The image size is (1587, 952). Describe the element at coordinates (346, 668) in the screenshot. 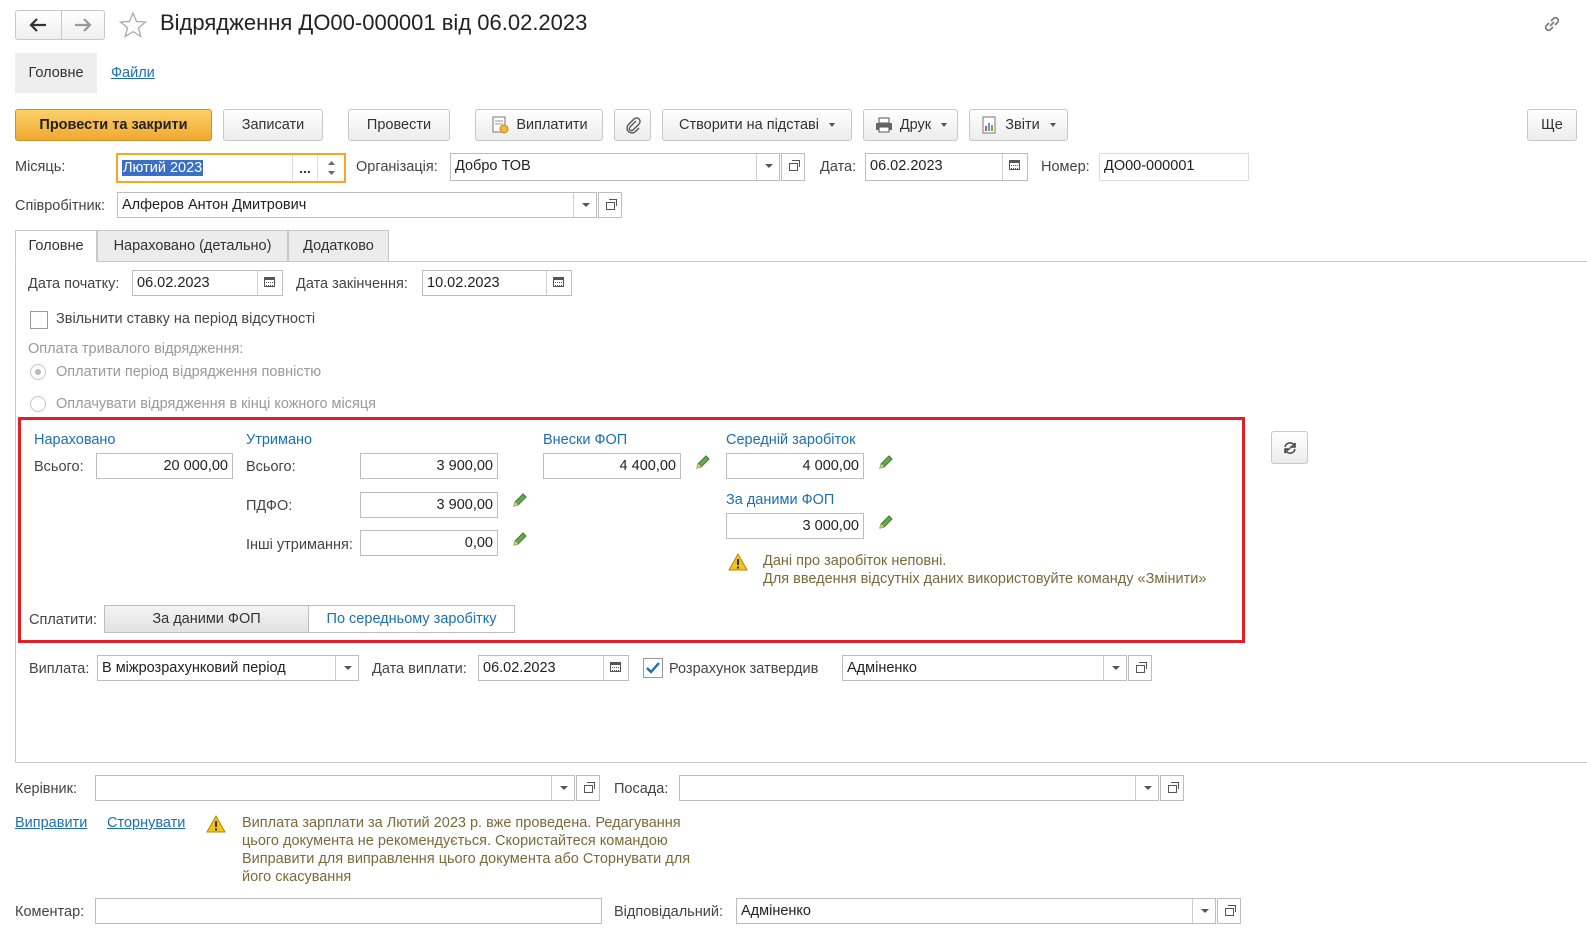

I see `payment-dropdown` at that location.